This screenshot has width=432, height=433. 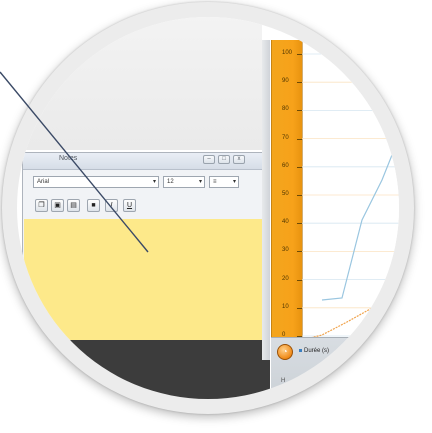 I want to click on window-border, so click(x=266, y=200).